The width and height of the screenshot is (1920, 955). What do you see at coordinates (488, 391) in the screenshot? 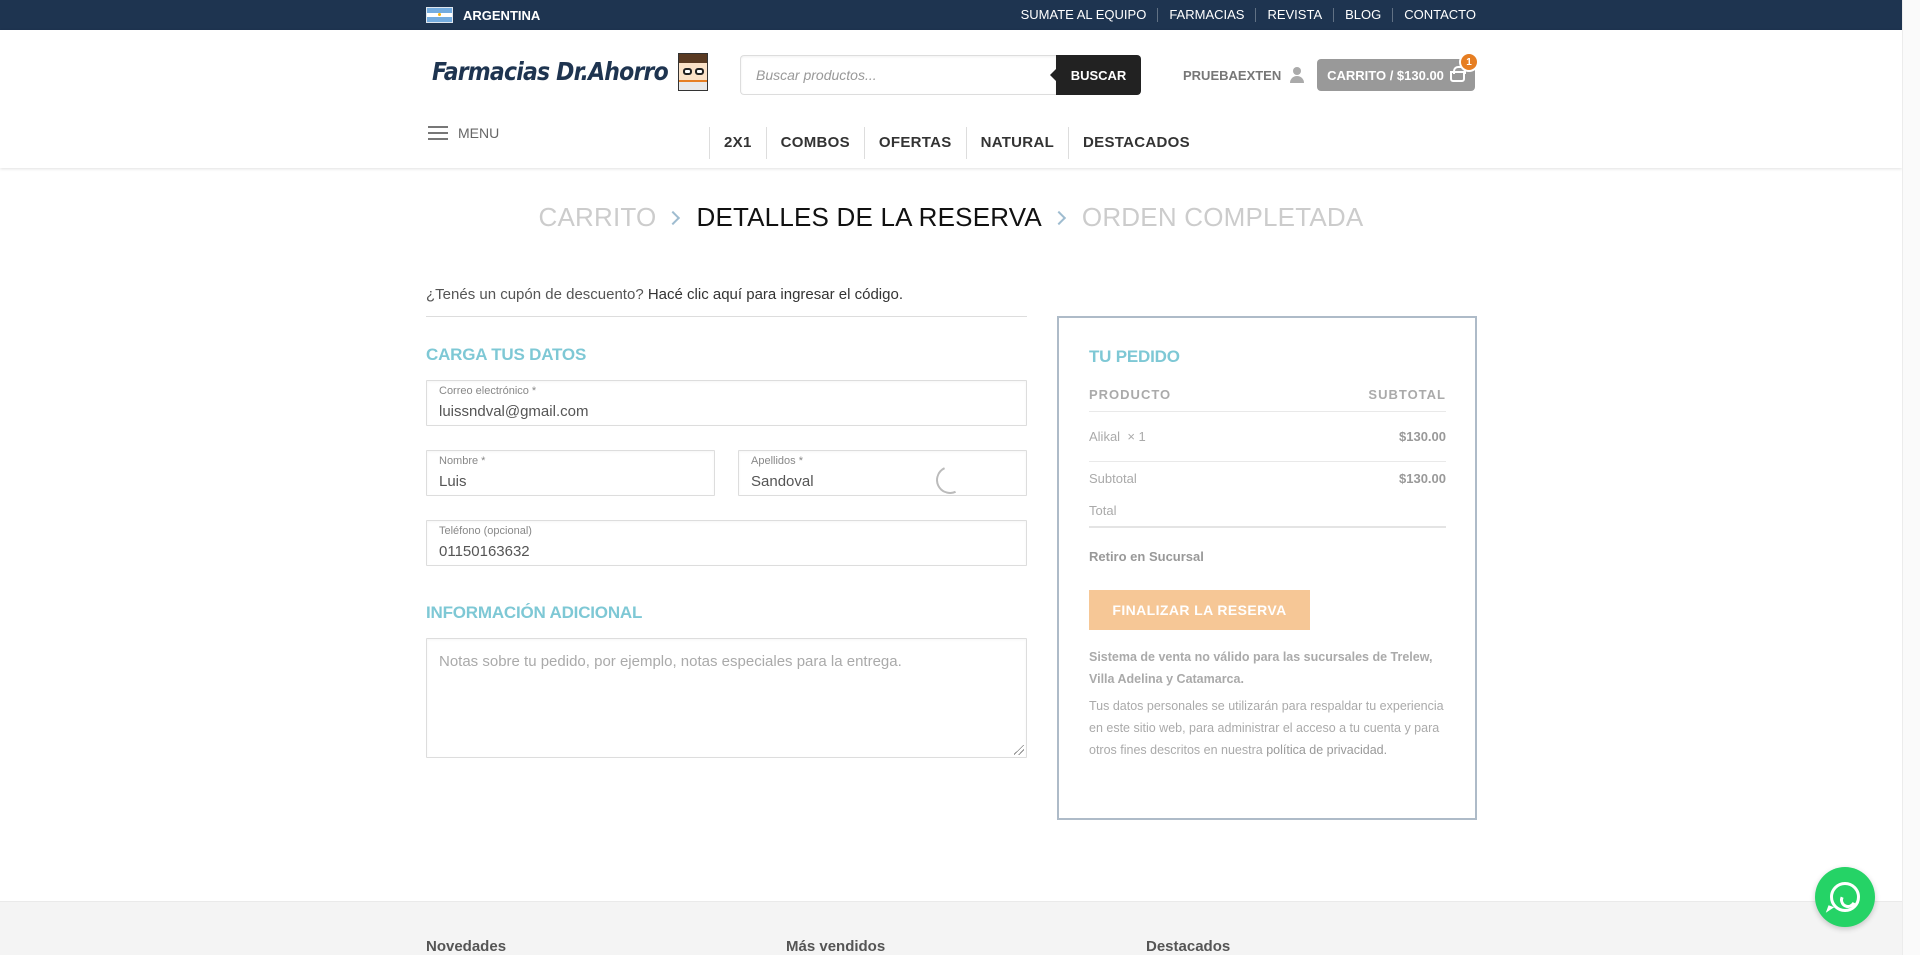
I see `email-label: Correo electrónico *` at bounding box center [488, 391].